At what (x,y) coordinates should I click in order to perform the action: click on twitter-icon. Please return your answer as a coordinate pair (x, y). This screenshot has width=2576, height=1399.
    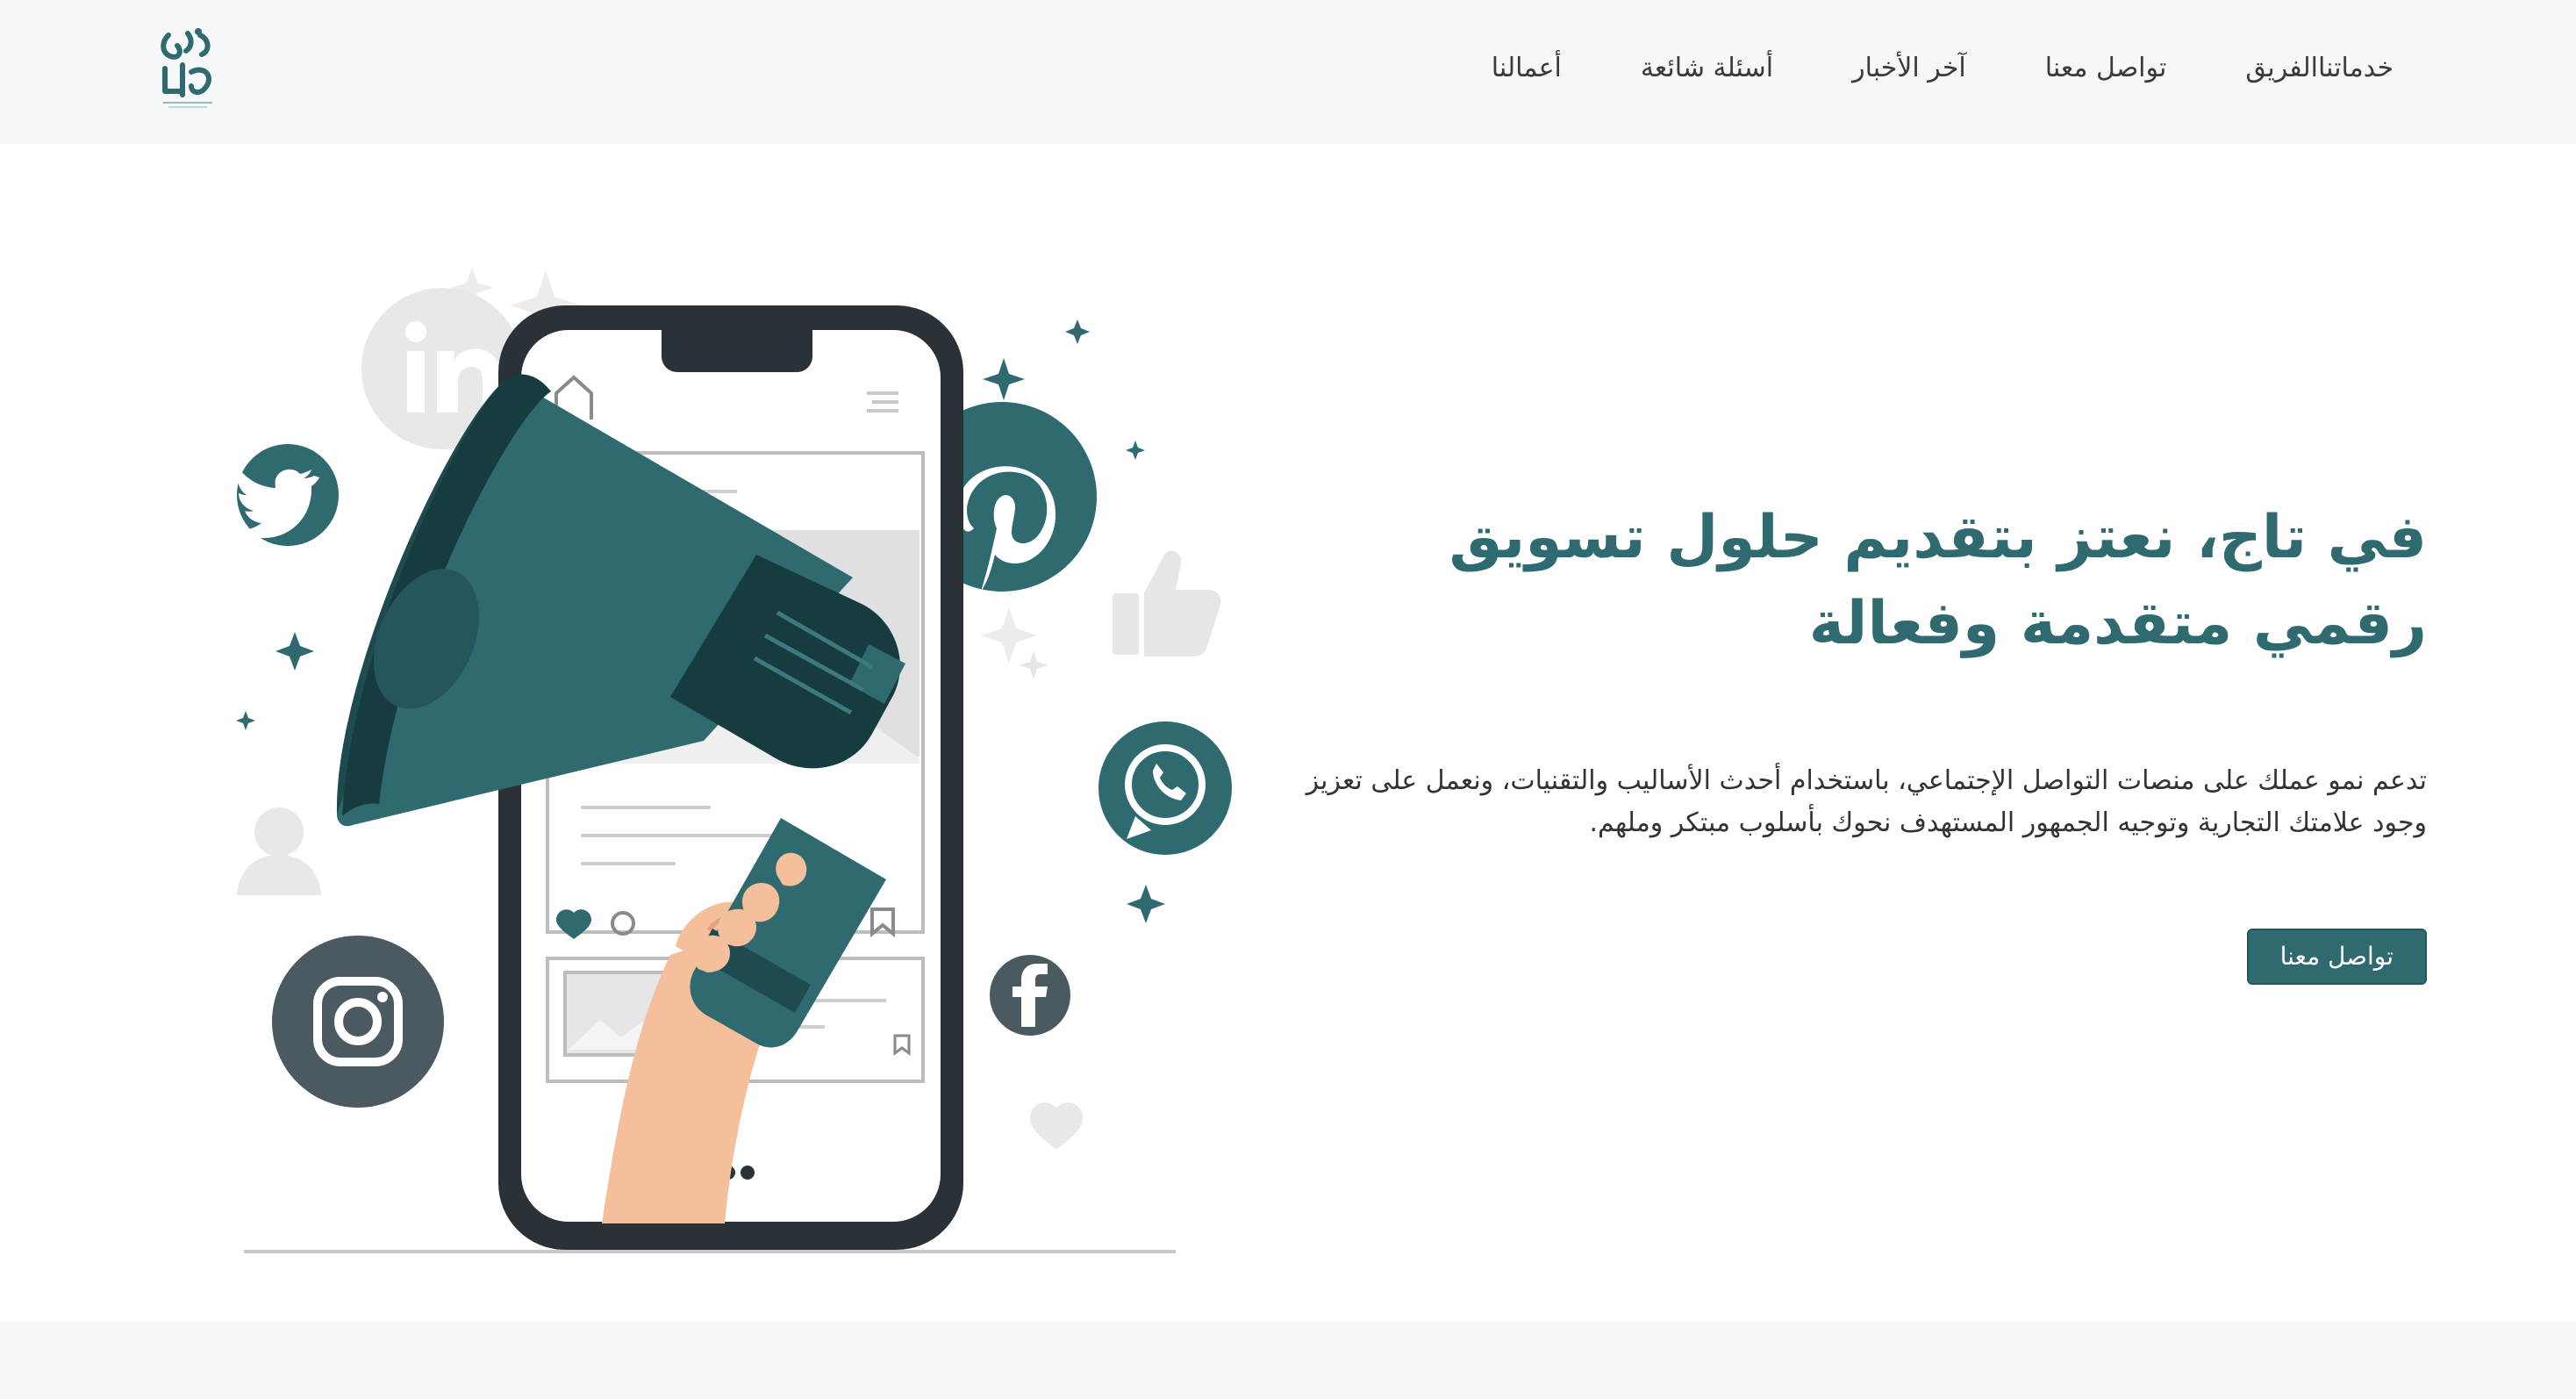
    Looking at the image, I should click on (287, 495).